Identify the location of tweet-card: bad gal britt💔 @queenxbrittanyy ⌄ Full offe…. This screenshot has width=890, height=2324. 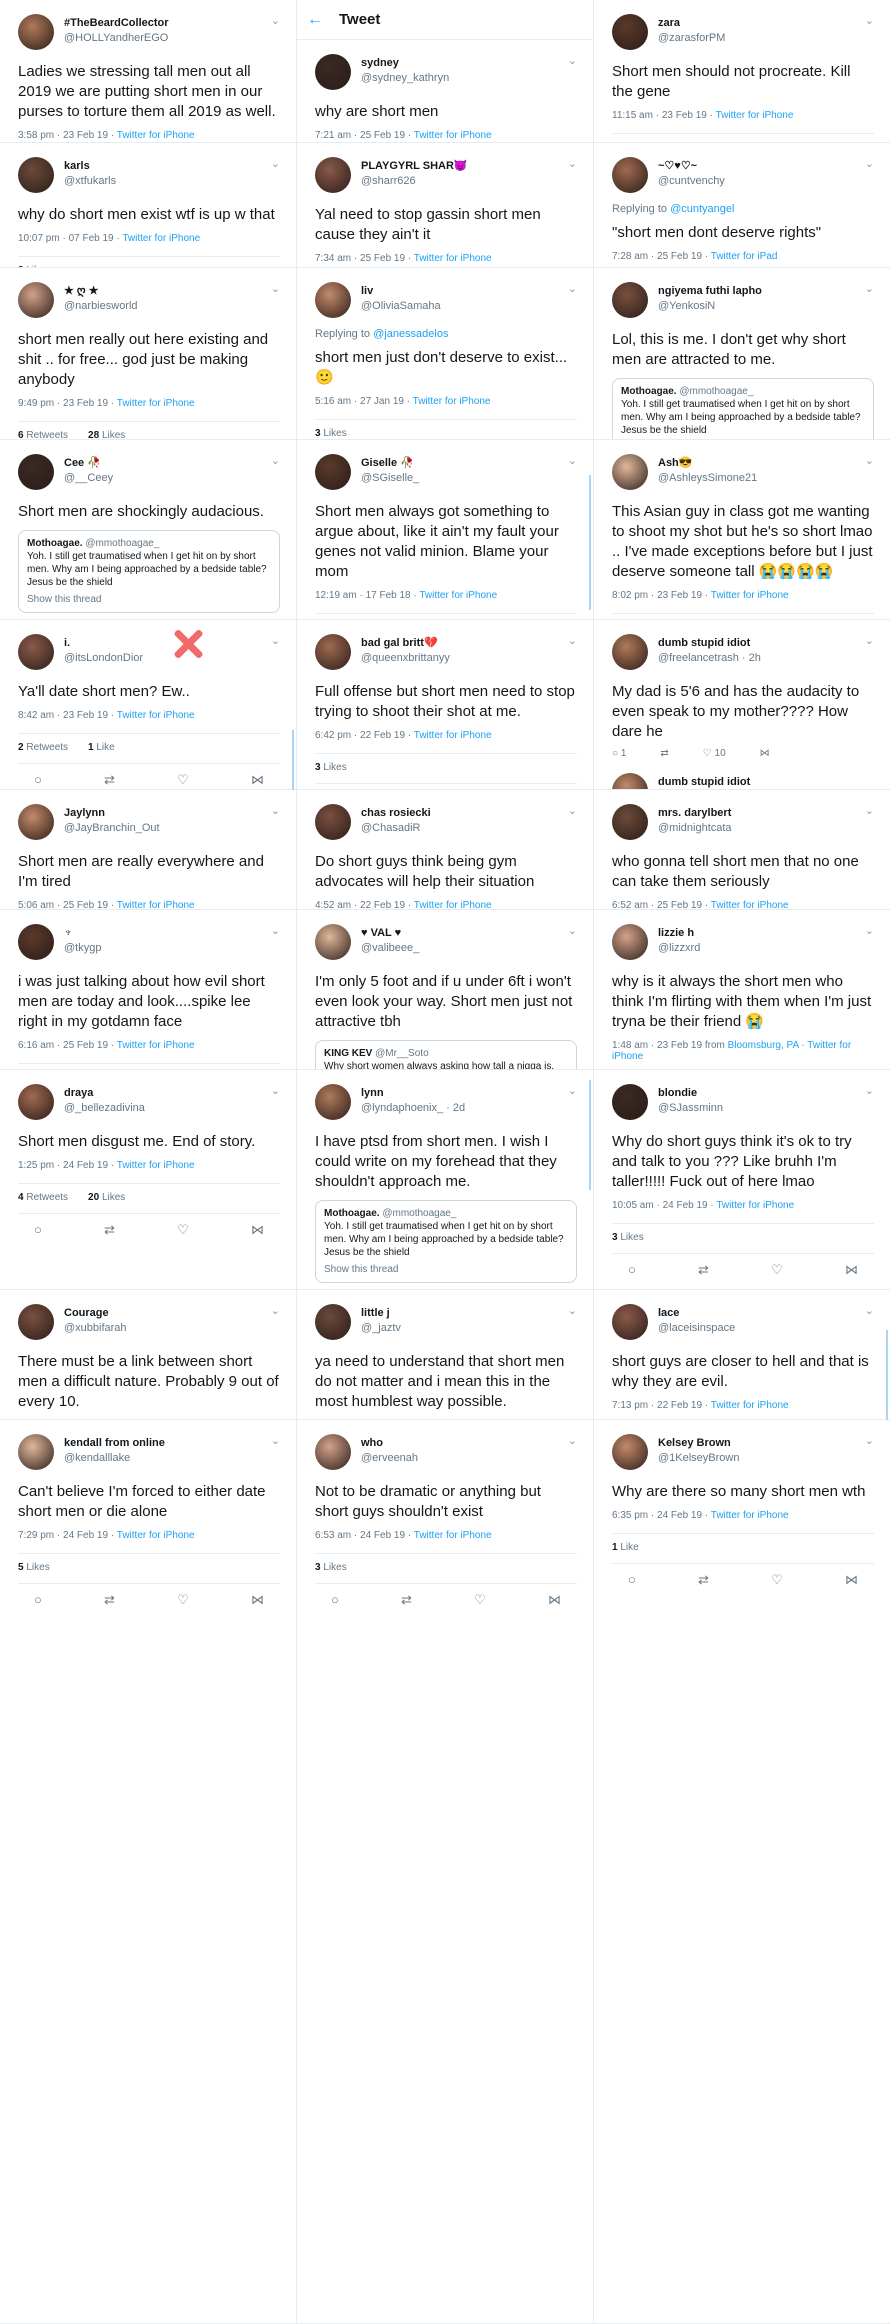
(445, 705).